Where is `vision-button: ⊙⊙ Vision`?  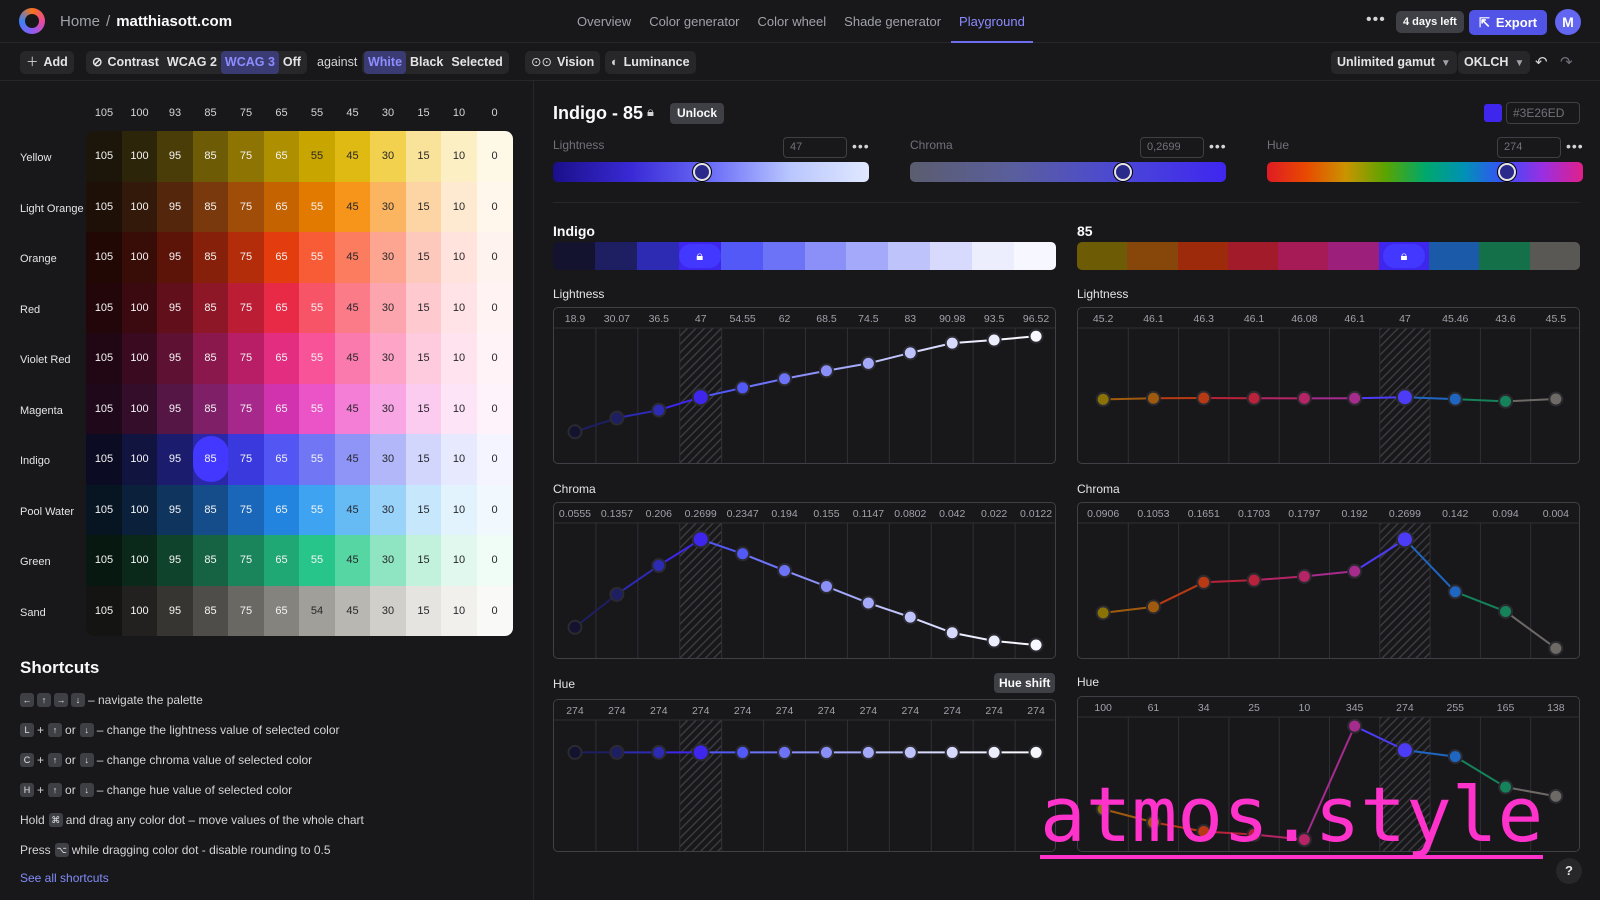
vision-button: ⊙⊙ Vision is located at coordinates (563, 62).